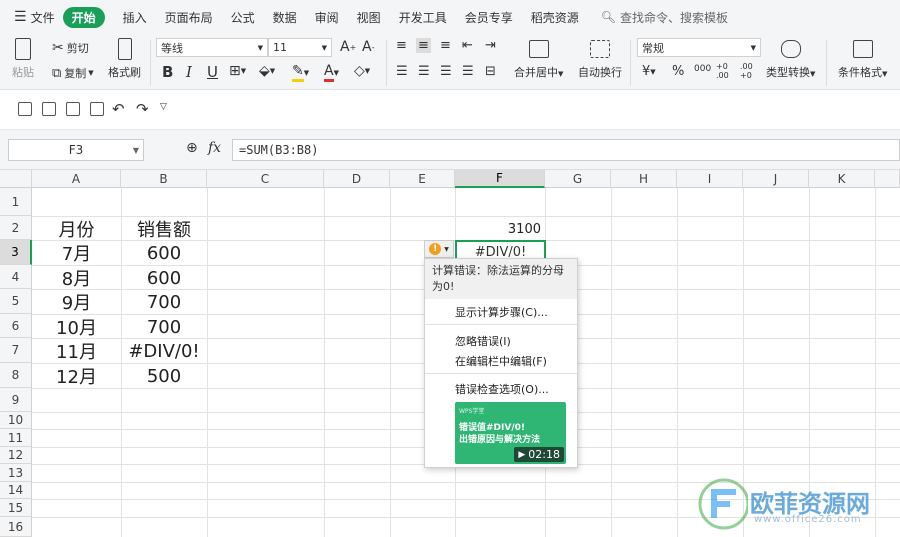  Describe the element at coordinates (16, 375) in the screenshot. I see `row-header: 8` at that location.